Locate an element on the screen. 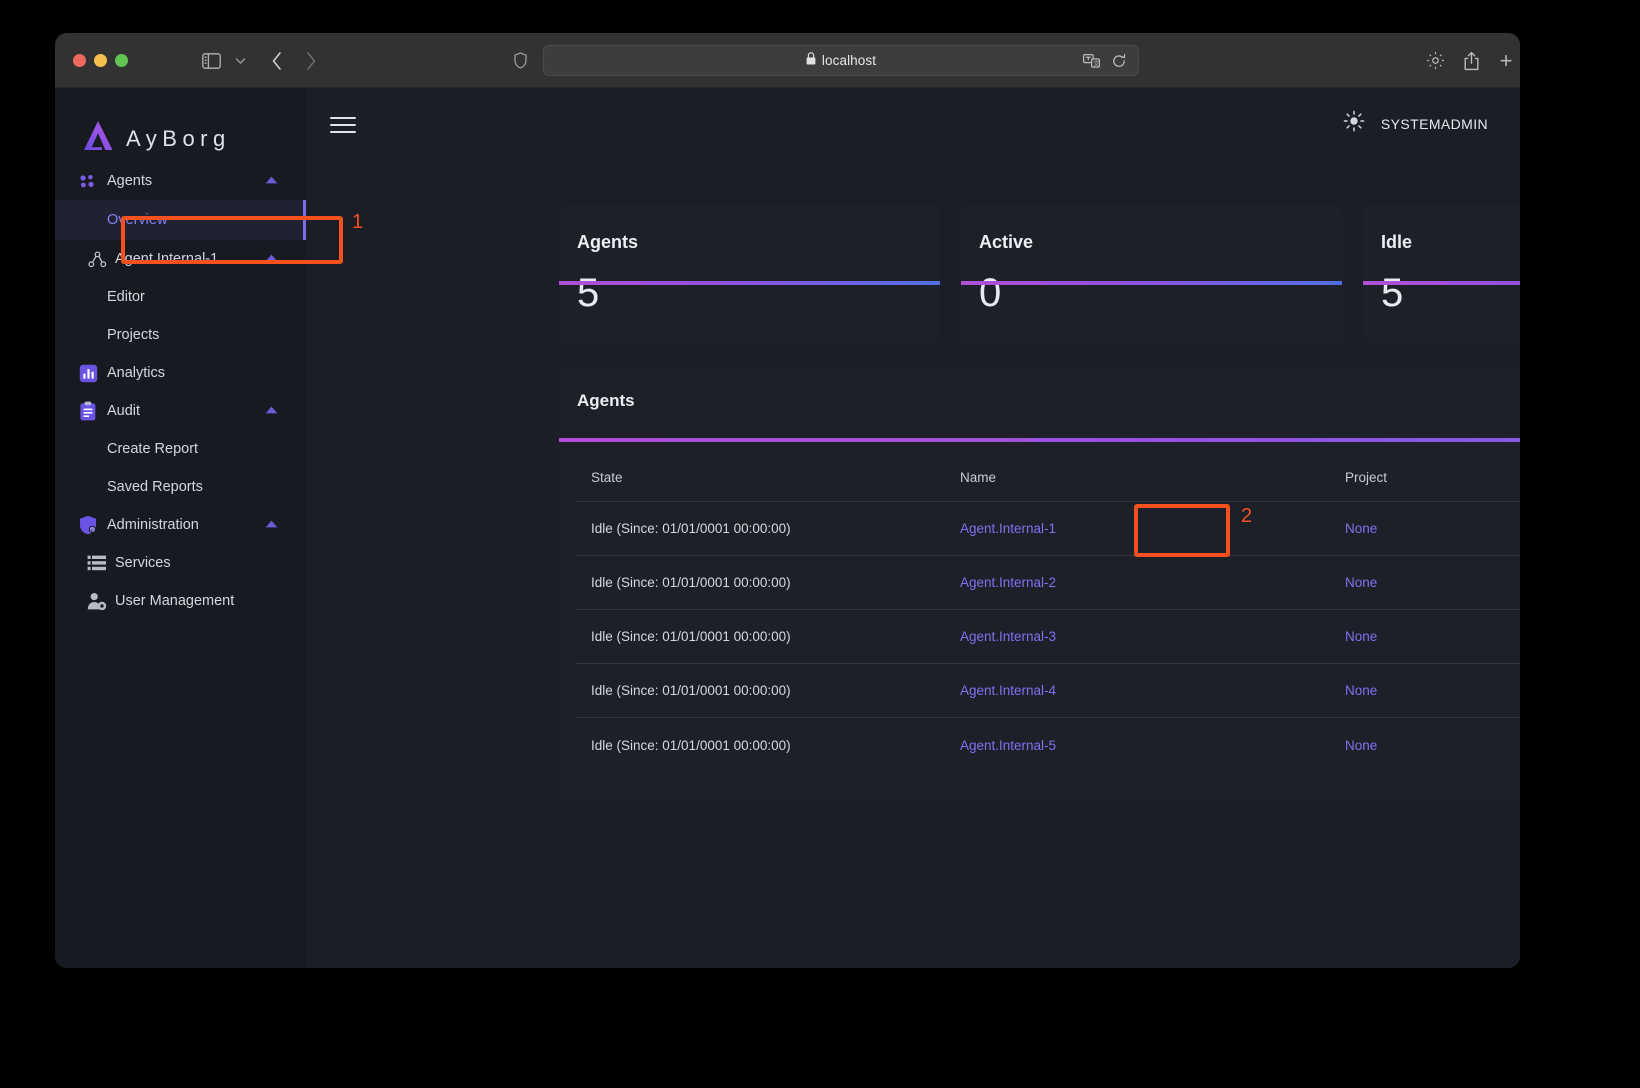 The width and height of the screenshot is (1640, 1088). agents-panel-title: Agents is located at coordinates (606, 400).